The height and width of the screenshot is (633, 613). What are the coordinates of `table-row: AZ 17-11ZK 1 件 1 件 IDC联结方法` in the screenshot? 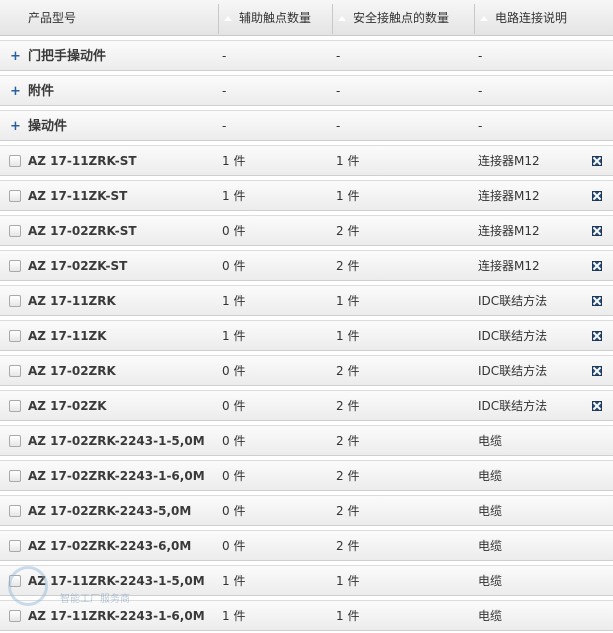 It's located at (306, 335).